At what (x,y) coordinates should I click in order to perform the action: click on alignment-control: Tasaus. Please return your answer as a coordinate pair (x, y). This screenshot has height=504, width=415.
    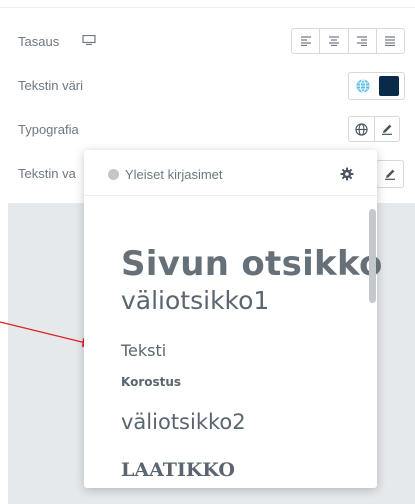
    Looking at the image, I should click on (207, 40).